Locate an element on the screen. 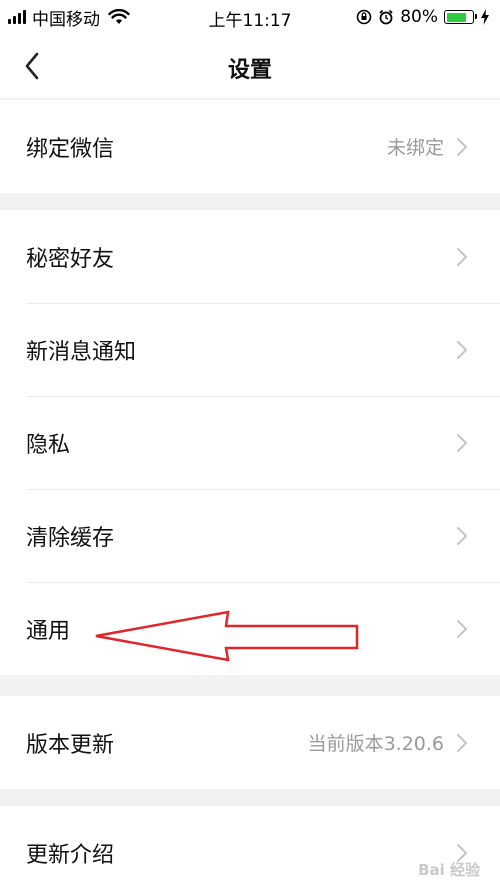 The width and height of the screenshot is (500, 888). watermark: Bai 经验 is located at coordinates (449, 870).